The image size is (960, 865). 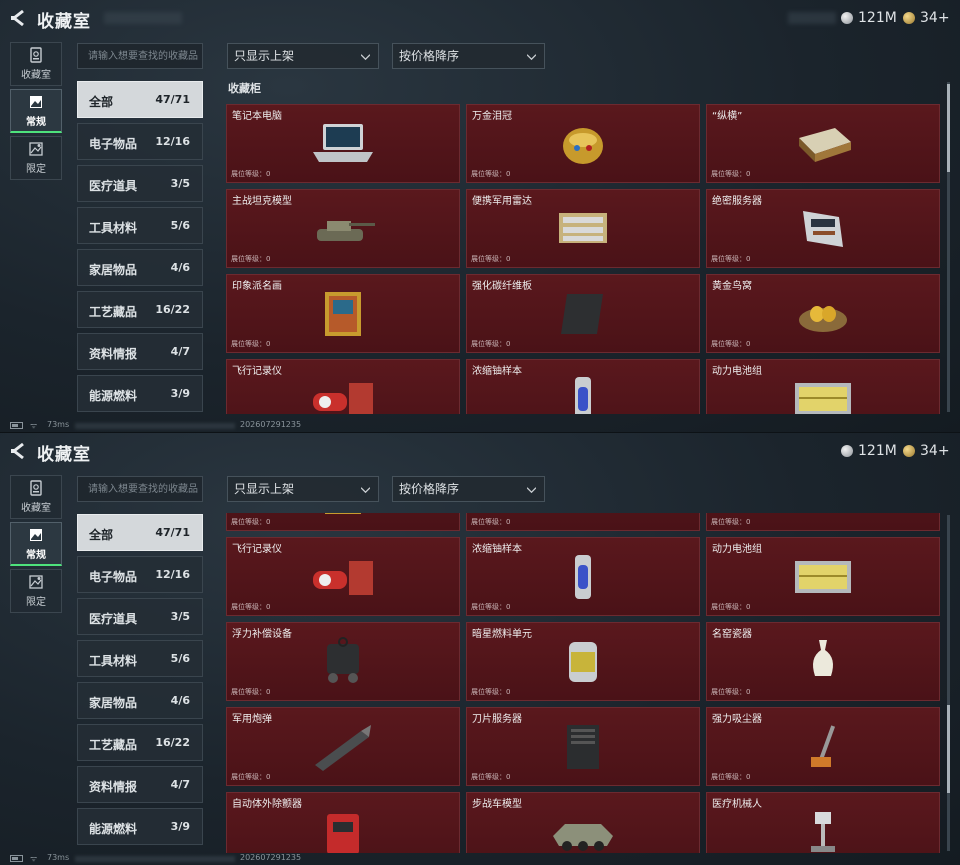 I want to click on collection-card: 步战车模型展位等级：0, so click(x=583, y=822).